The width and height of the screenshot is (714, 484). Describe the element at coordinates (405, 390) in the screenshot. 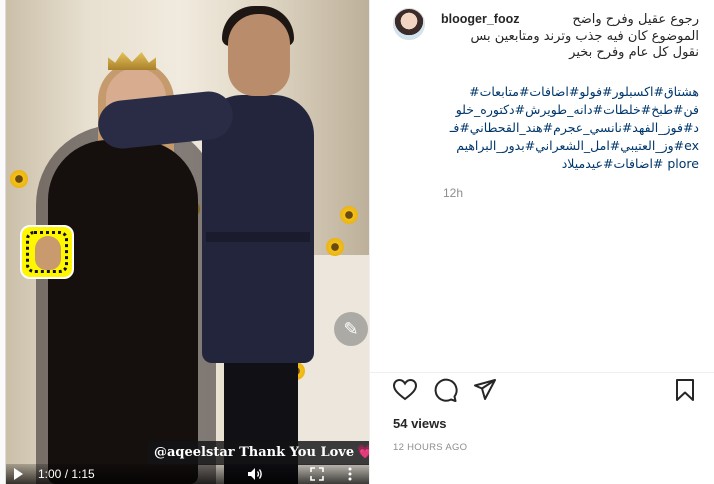

I see `heart-icon` at that location.